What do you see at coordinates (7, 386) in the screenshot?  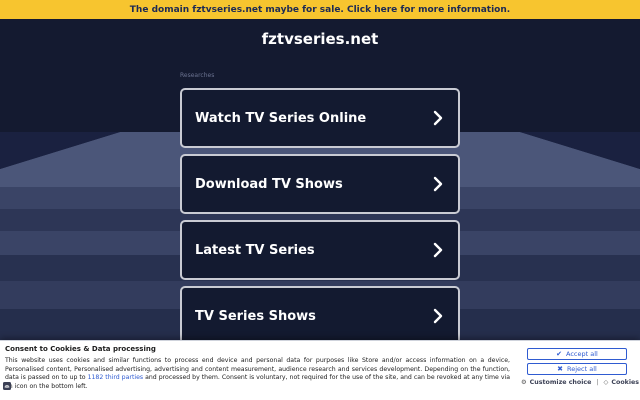 I see `fingerprint-icon` at bounding box center [7, 386].